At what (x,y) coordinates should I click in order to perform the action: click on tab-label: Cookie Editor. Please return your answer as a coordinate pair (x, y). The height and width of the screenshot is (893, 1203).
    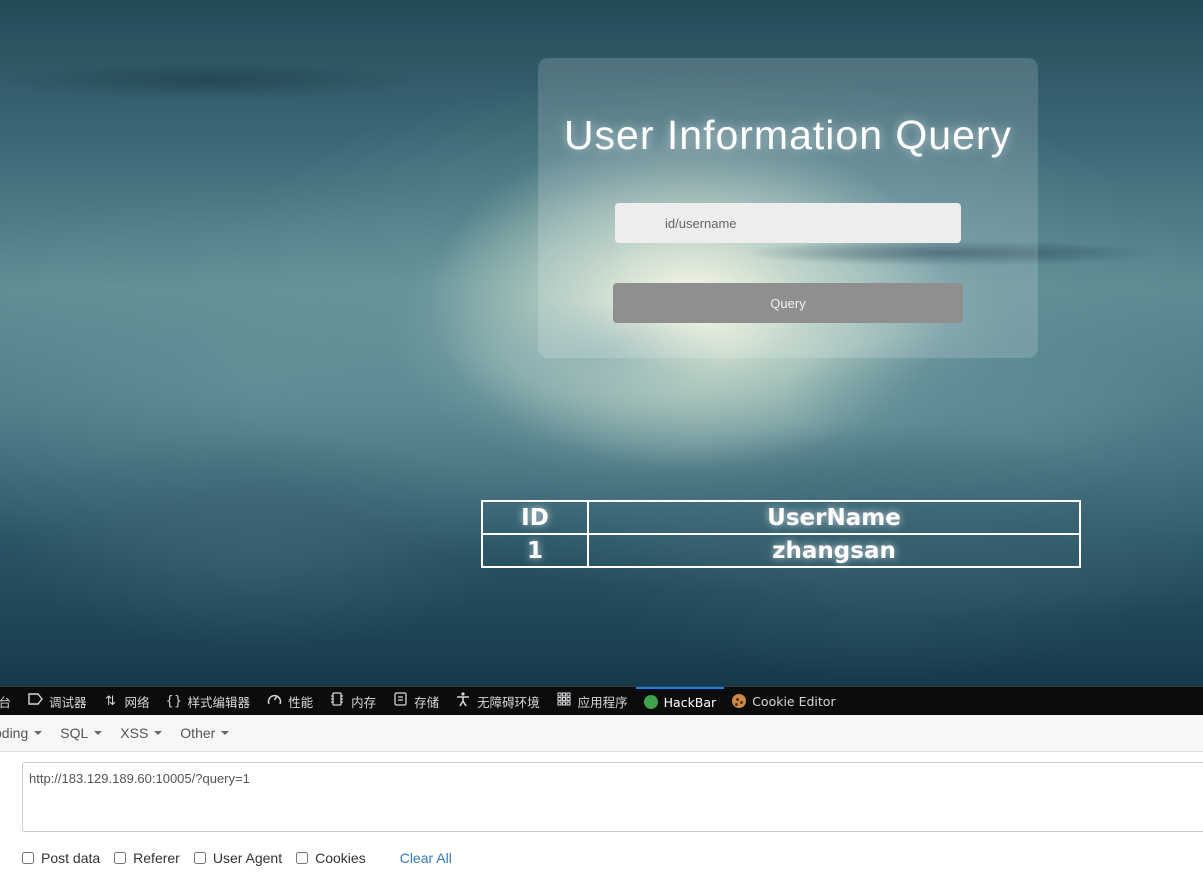
    Looking at the image, I should click on (794, 701).